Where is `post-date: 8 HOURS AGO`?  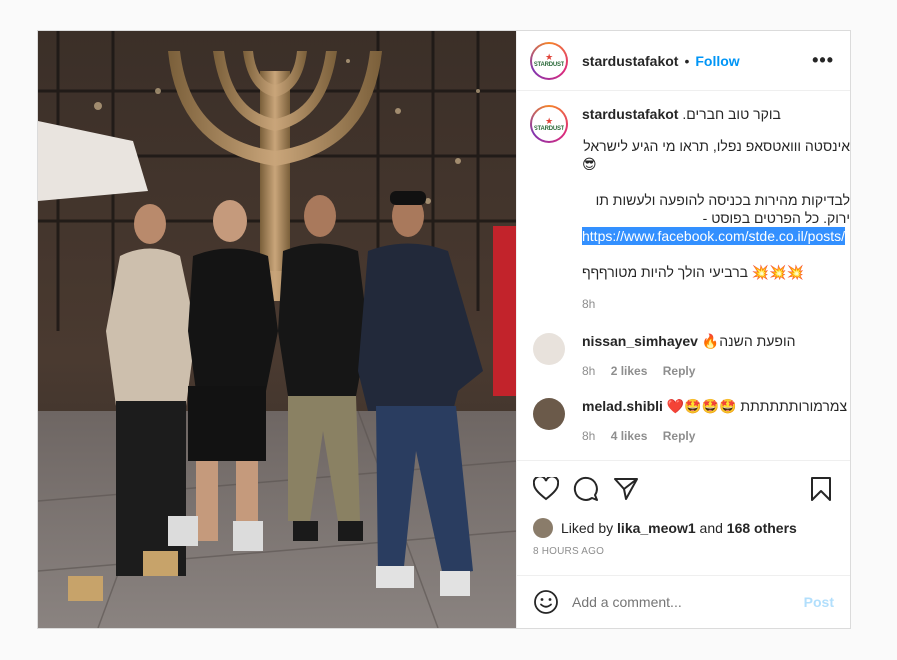 post-date: 8 HOURS AGO is located at coordinates (569, 551).